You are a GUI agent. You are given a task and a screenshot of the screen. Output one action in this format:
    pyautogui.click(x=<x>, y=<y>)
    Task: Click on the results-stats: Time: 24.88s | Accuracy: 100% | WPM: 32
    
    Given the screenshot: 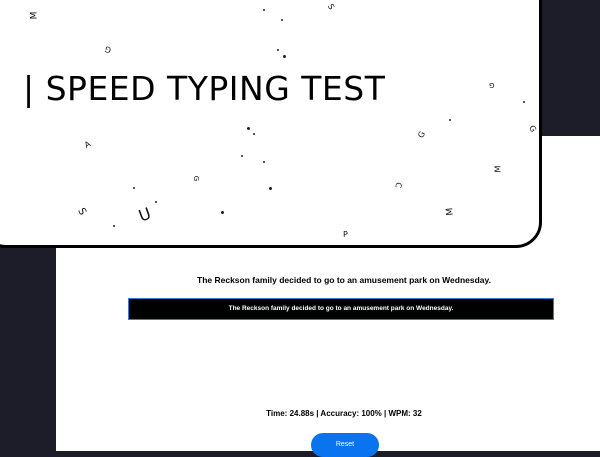 What is the action you would take?
    pyautogui.click(x=344, y=413)
    